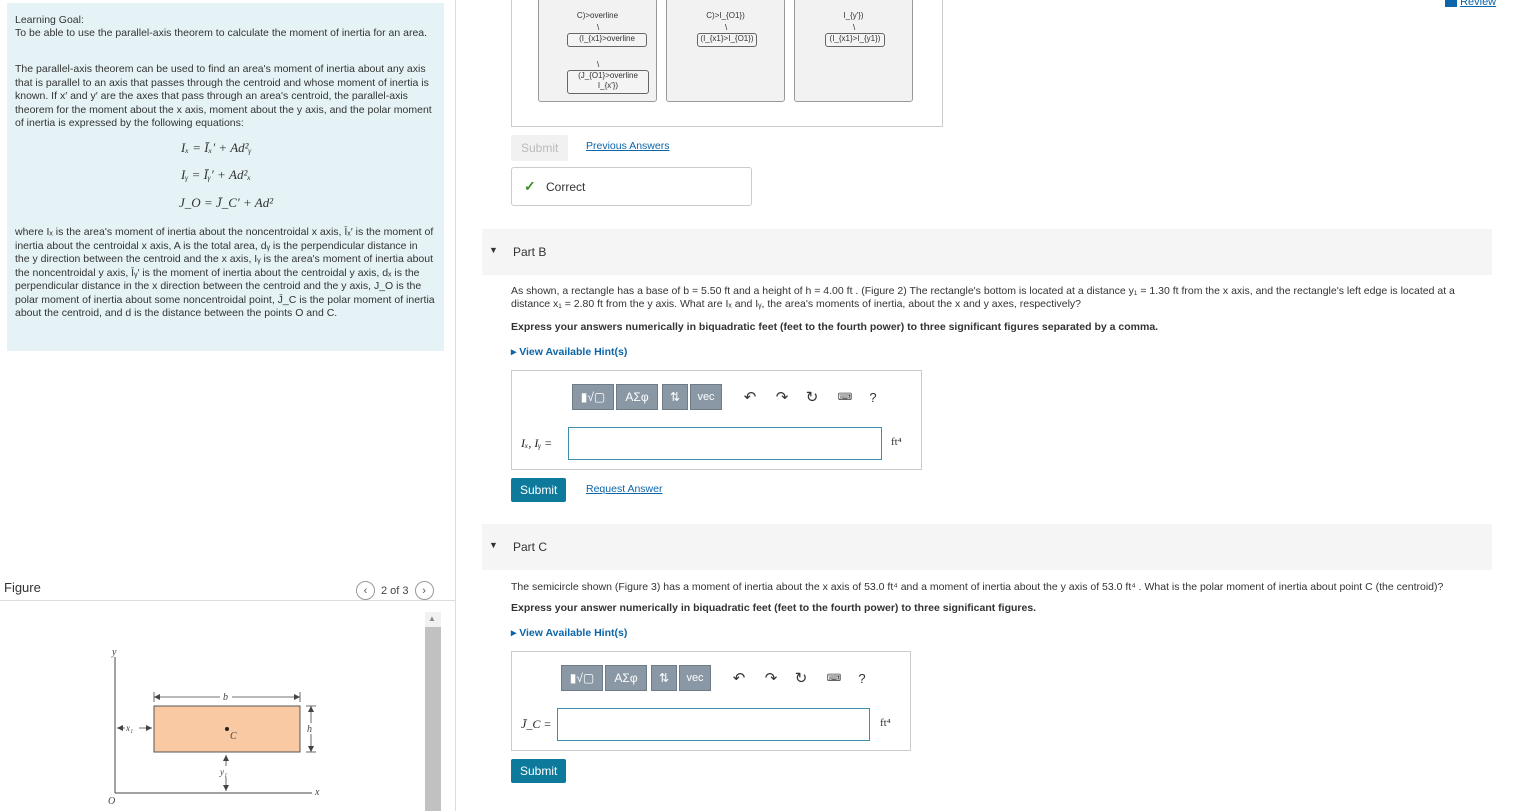  I want to click on ranking-chip: (I_{x1}>I_{O1}), so click(727, 40).